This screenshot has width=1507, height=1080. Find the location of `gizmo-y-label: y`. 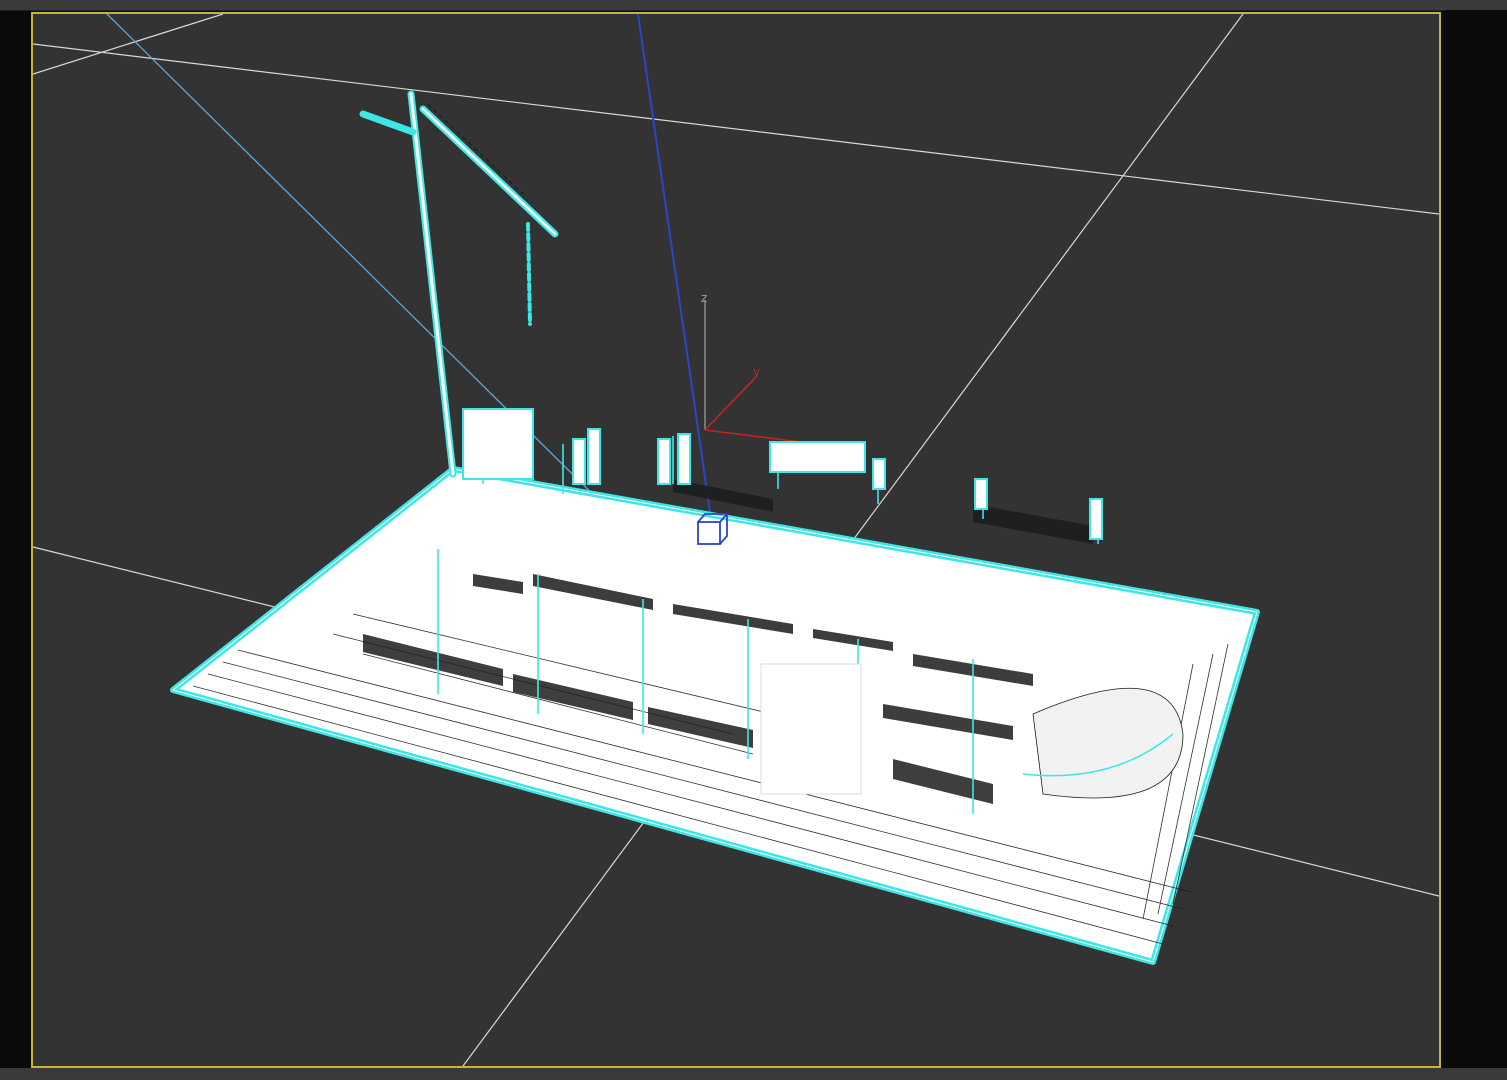

gizmo-y-label: y is located at coordinates (756, 372).